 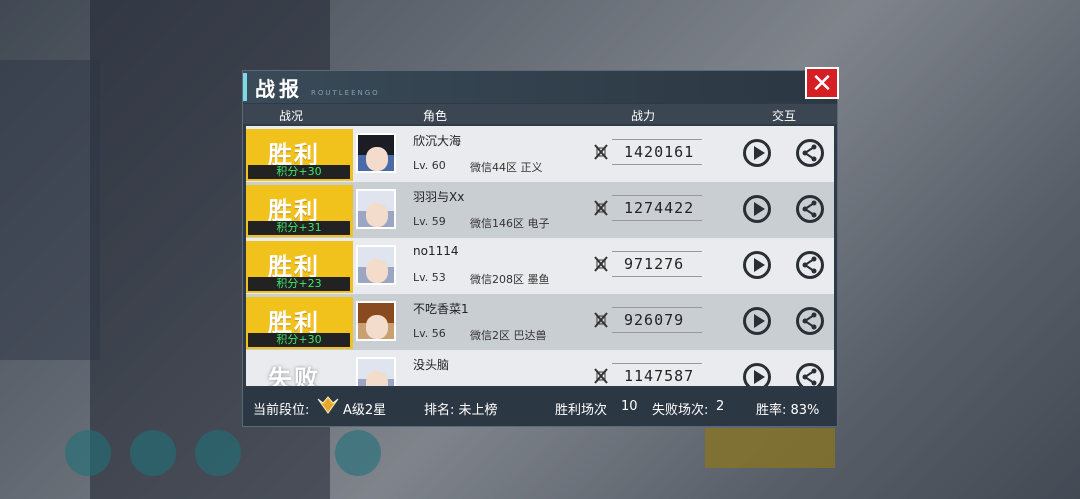 I want to click on player-name: 不吃香菜1, so click(x=441, y=309).